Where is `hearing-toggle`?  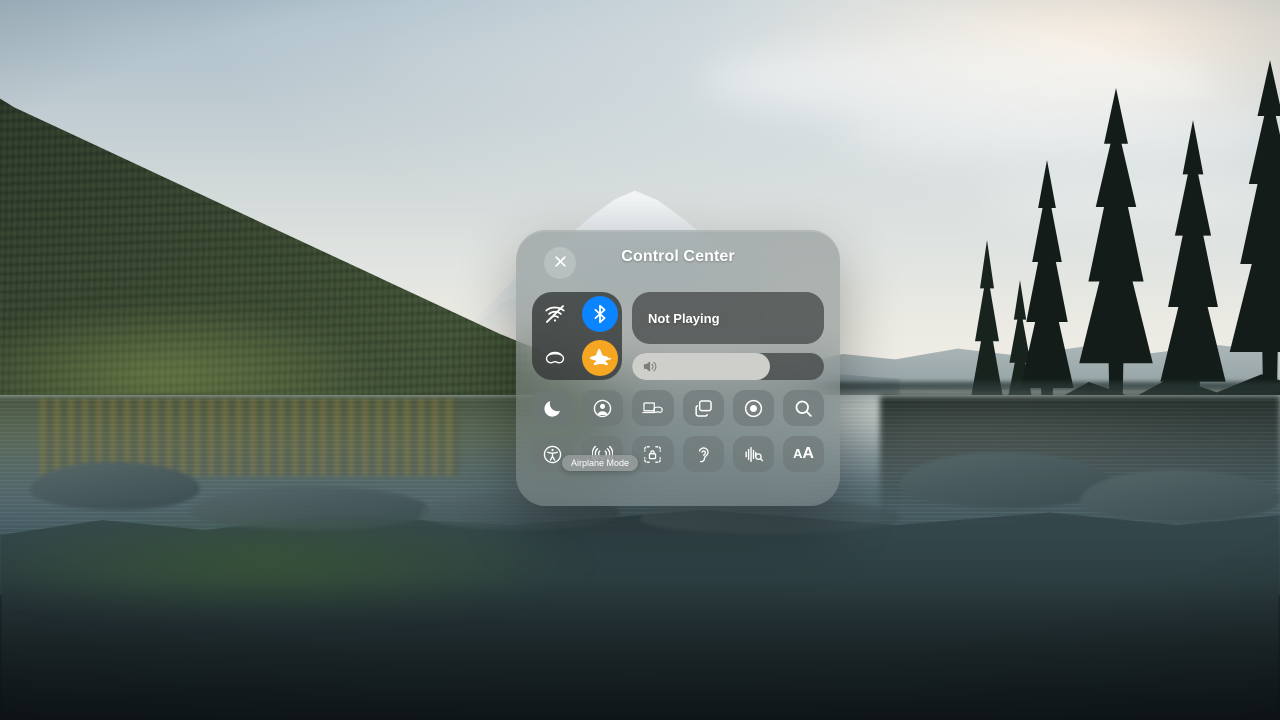
hearing-toggle is located at coordinates (703, 454).